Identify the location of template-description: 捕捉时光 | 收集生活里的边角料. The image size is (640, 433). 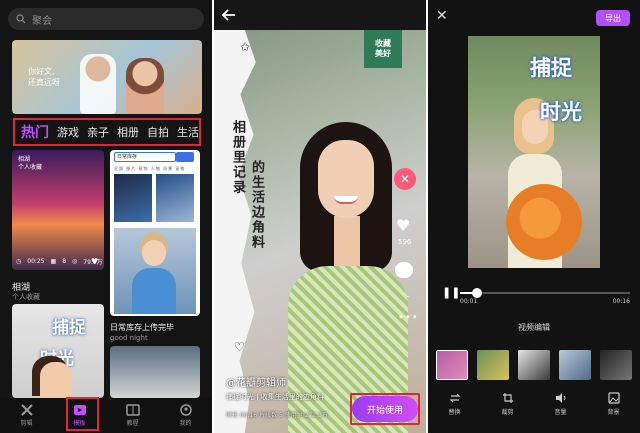
(275, 397).